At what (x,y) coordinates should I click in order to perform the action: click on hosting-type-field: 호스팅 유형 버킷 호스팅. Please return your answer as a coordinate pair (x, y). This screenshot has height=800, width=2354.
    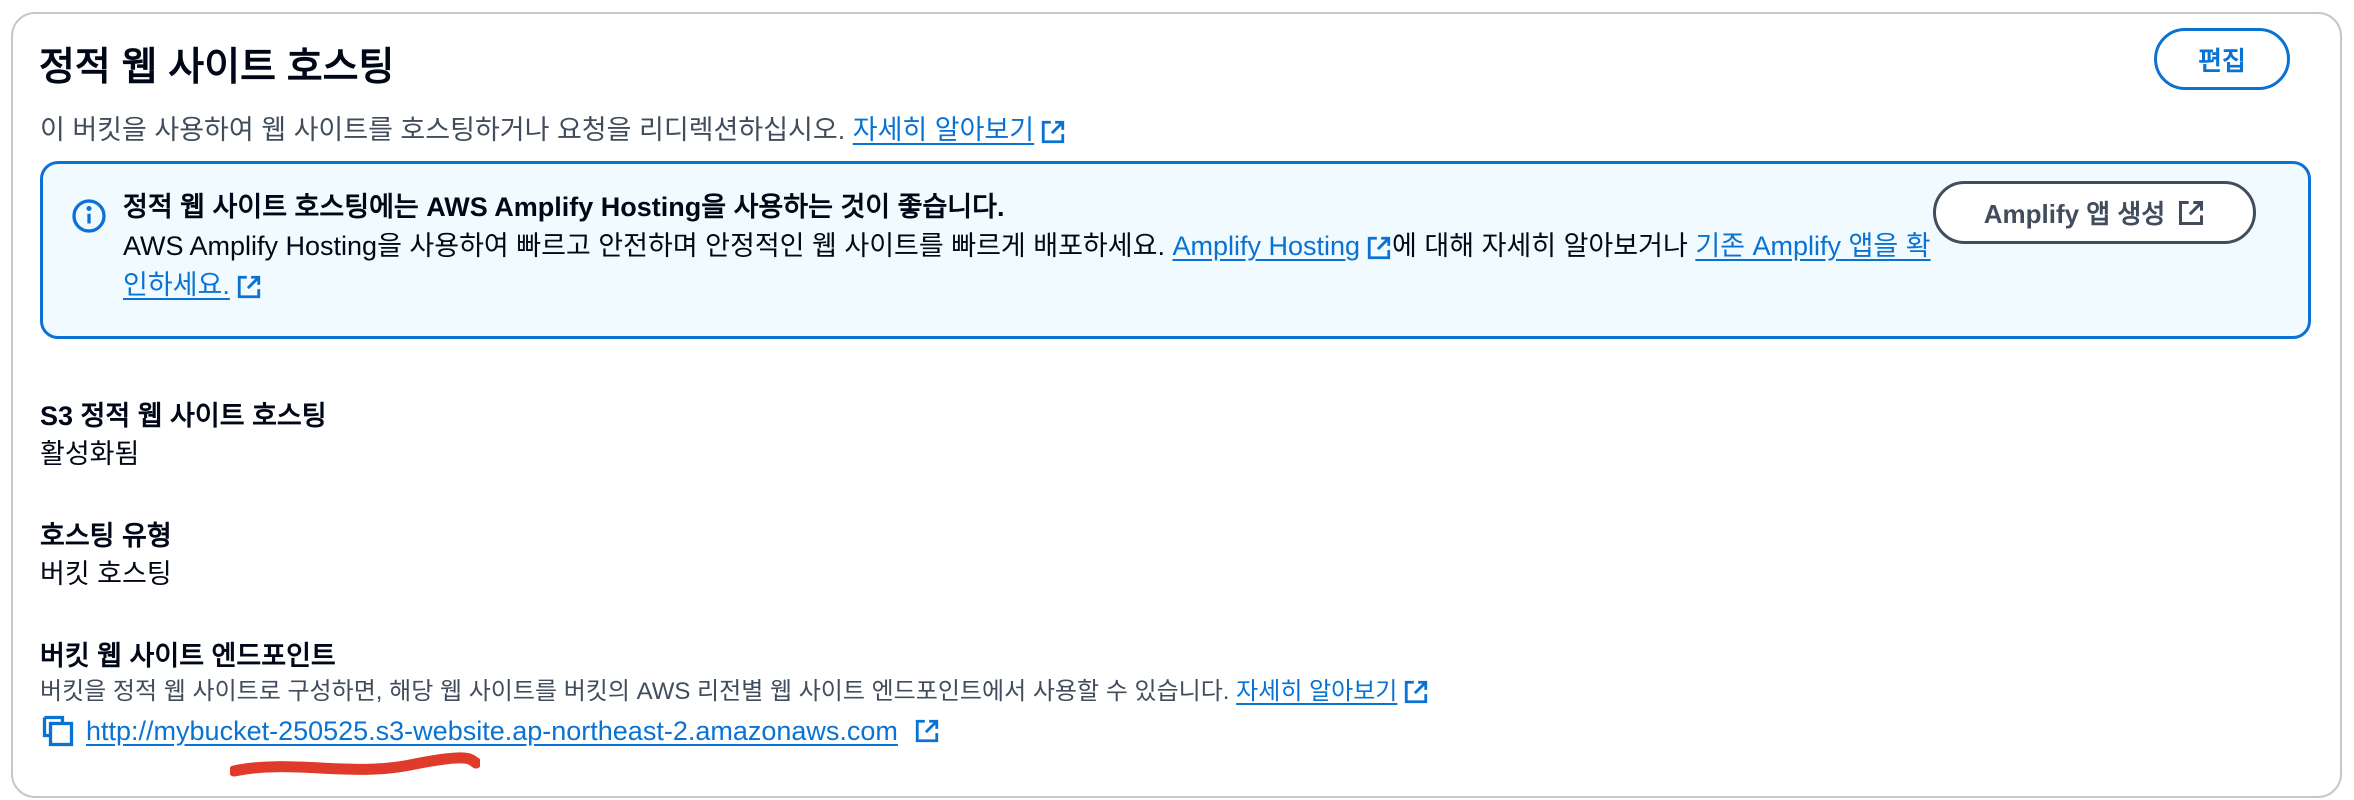
    Looking at the image, I should click on (106, 555).